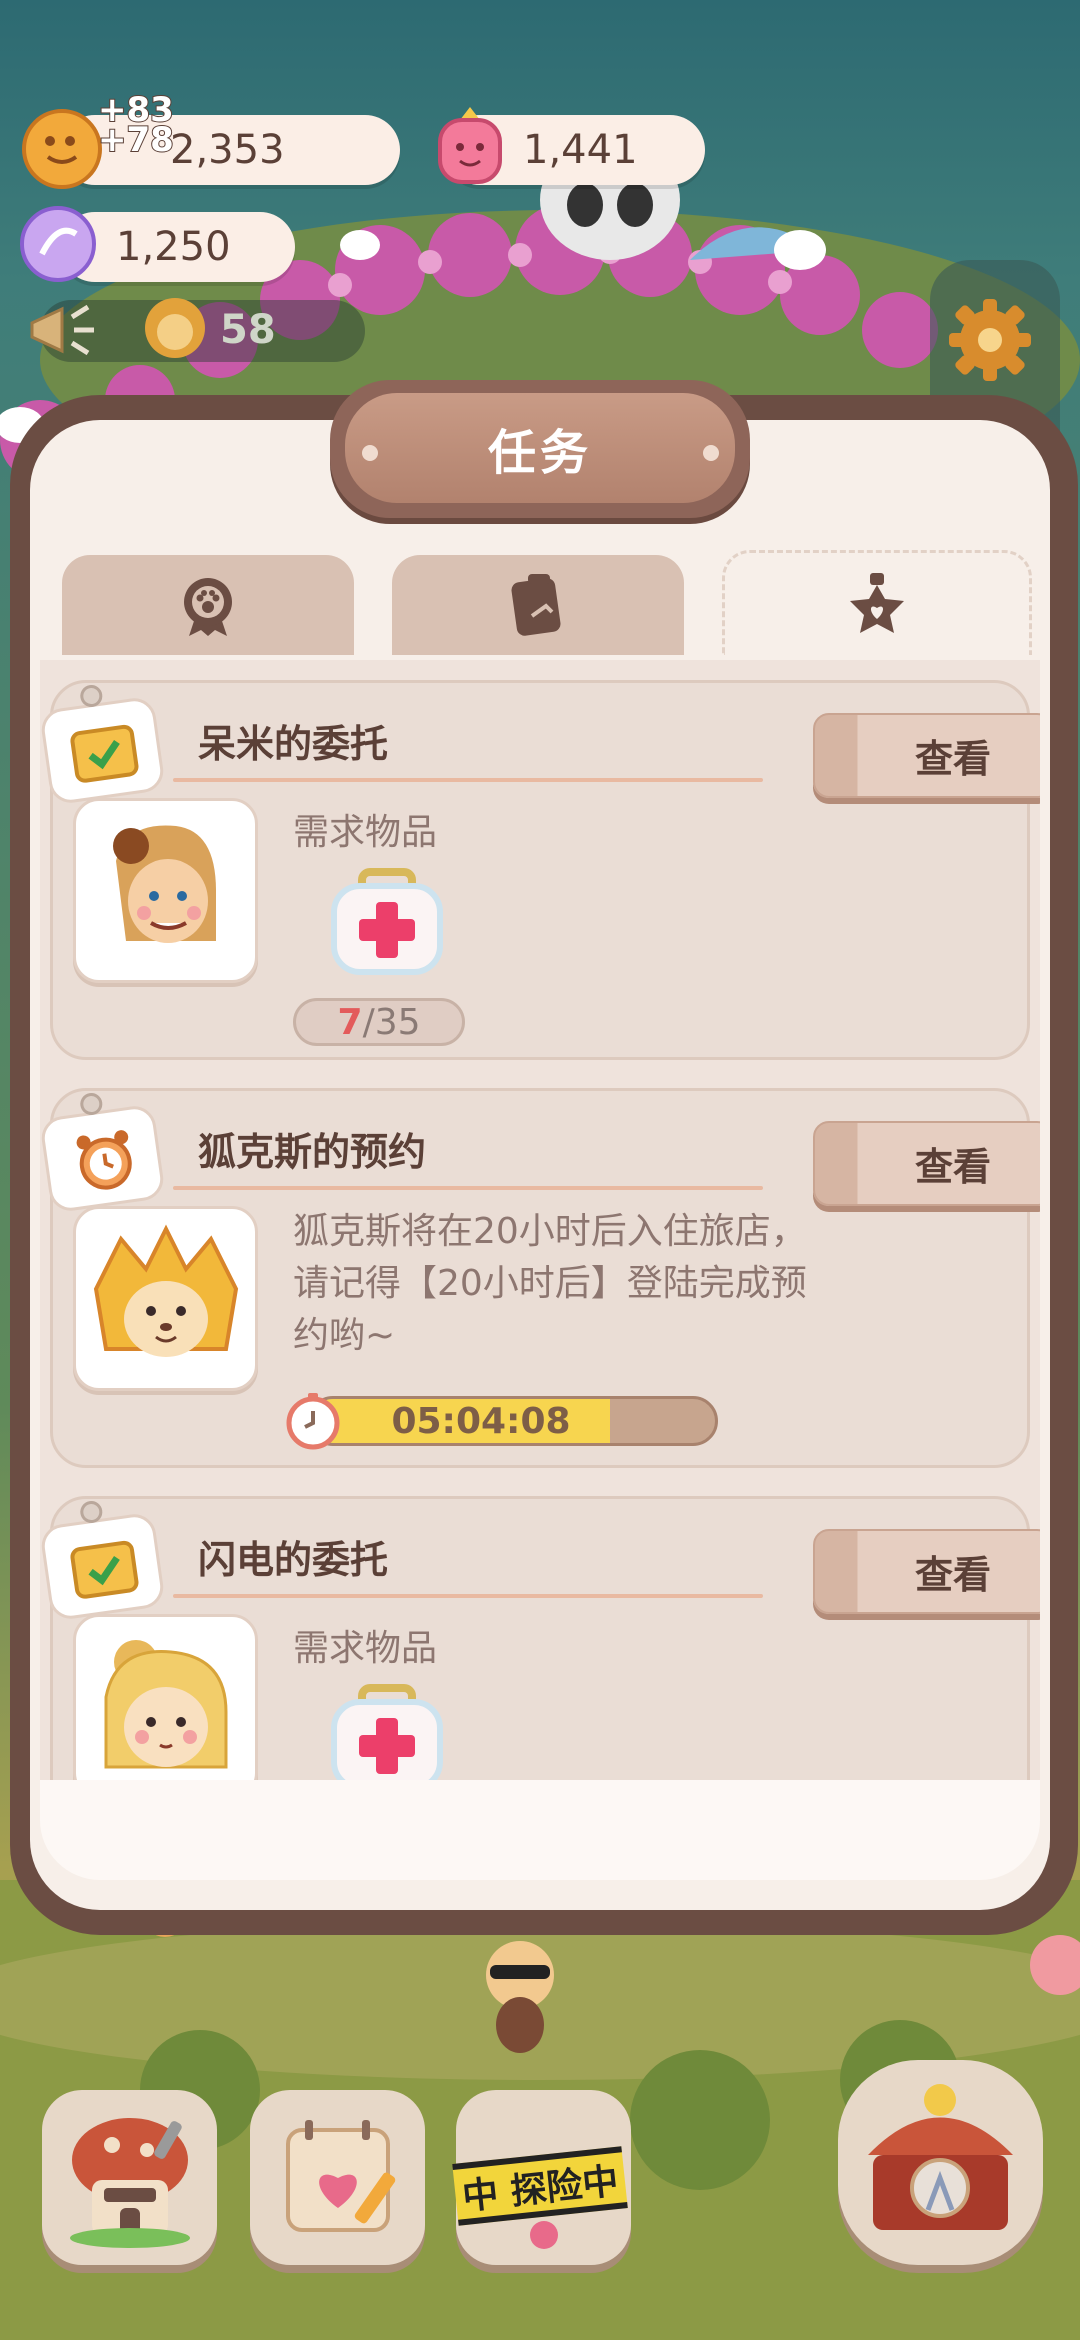 This screenshot has height=2340, width=1080. What do you see at coordinates (550, 1283) in the screenshot?
I see `task-description: 狐克斯将在20小时后入住旅店，请记得【20小时后】登陆完成预约哟~` at bounding box center [550, 1283].